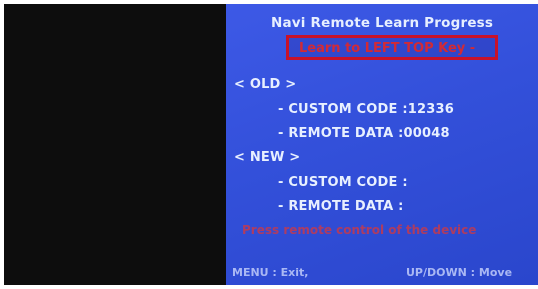 The height and width of the screenshot is (289, 538). Describe the element at coordinates (270, 272) in the screenshot. I see `footer-menu-exit: MENU : Exit,` at that location.